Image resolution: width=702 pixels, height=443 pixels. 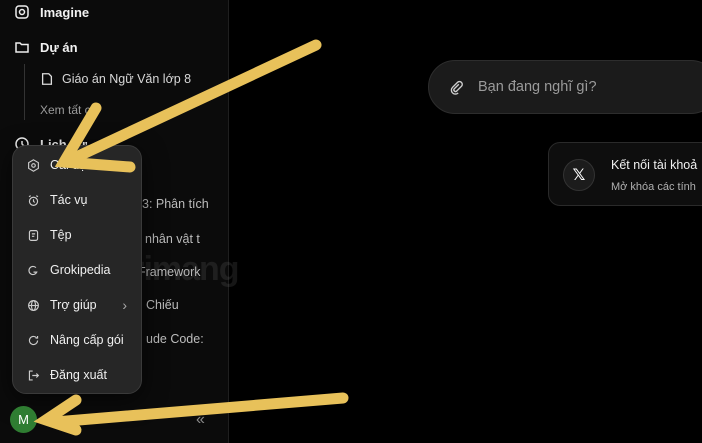 I want to click on menu-item-label: Trợ giúp, so click(x=73, y=305).